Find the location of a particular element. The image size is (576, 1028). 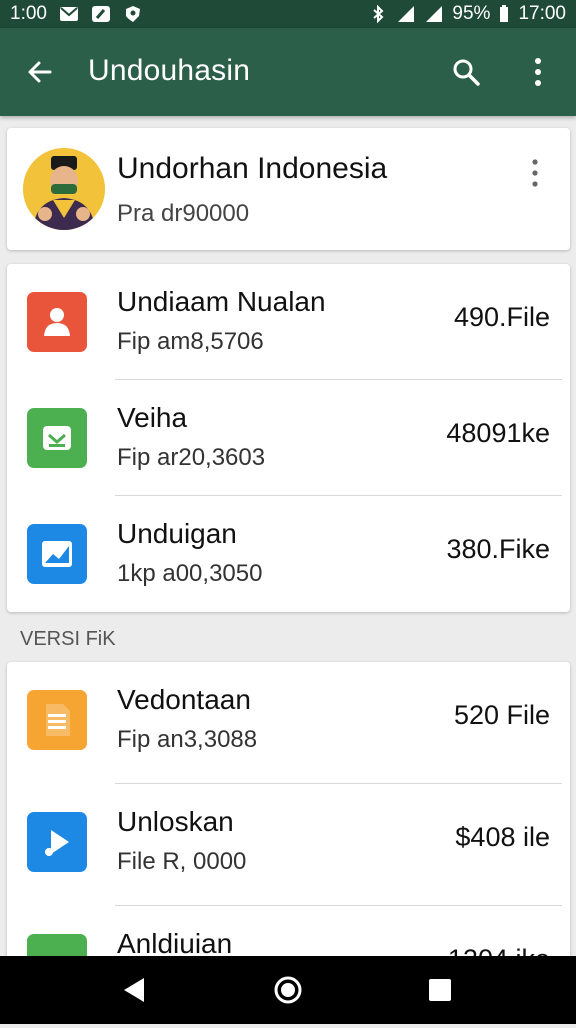

status-time-left: 1:00 is located at coordinates (28, 13).